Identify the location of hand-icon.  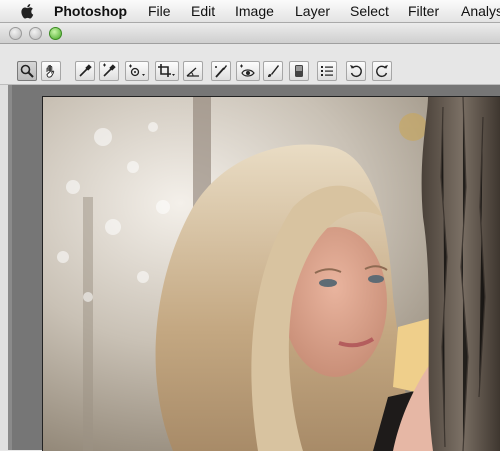
(50, 71).